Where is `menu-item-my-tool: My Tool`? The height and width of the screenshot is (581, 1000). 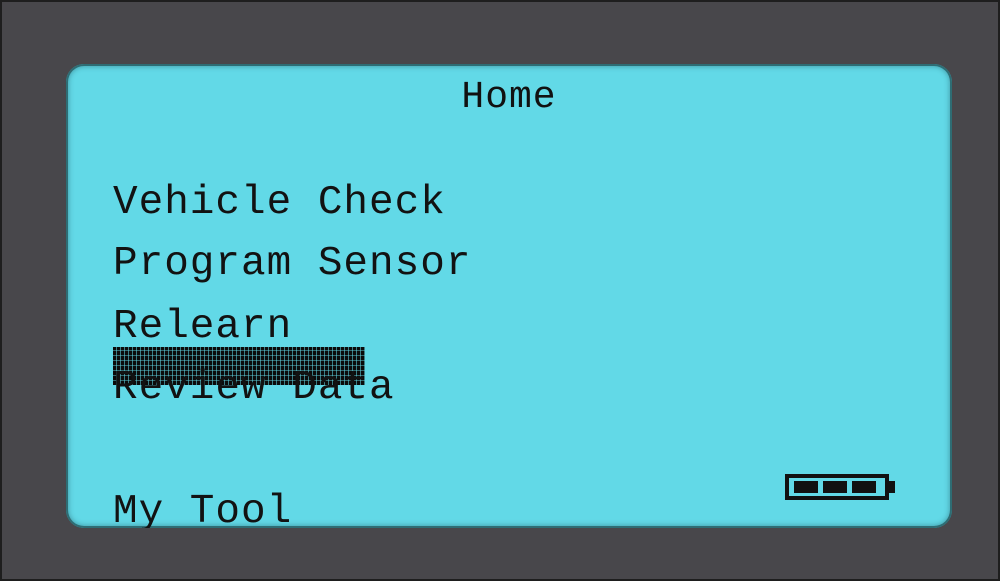
menu-item-my-tool: My Tool is located at coordinates (202, 508).